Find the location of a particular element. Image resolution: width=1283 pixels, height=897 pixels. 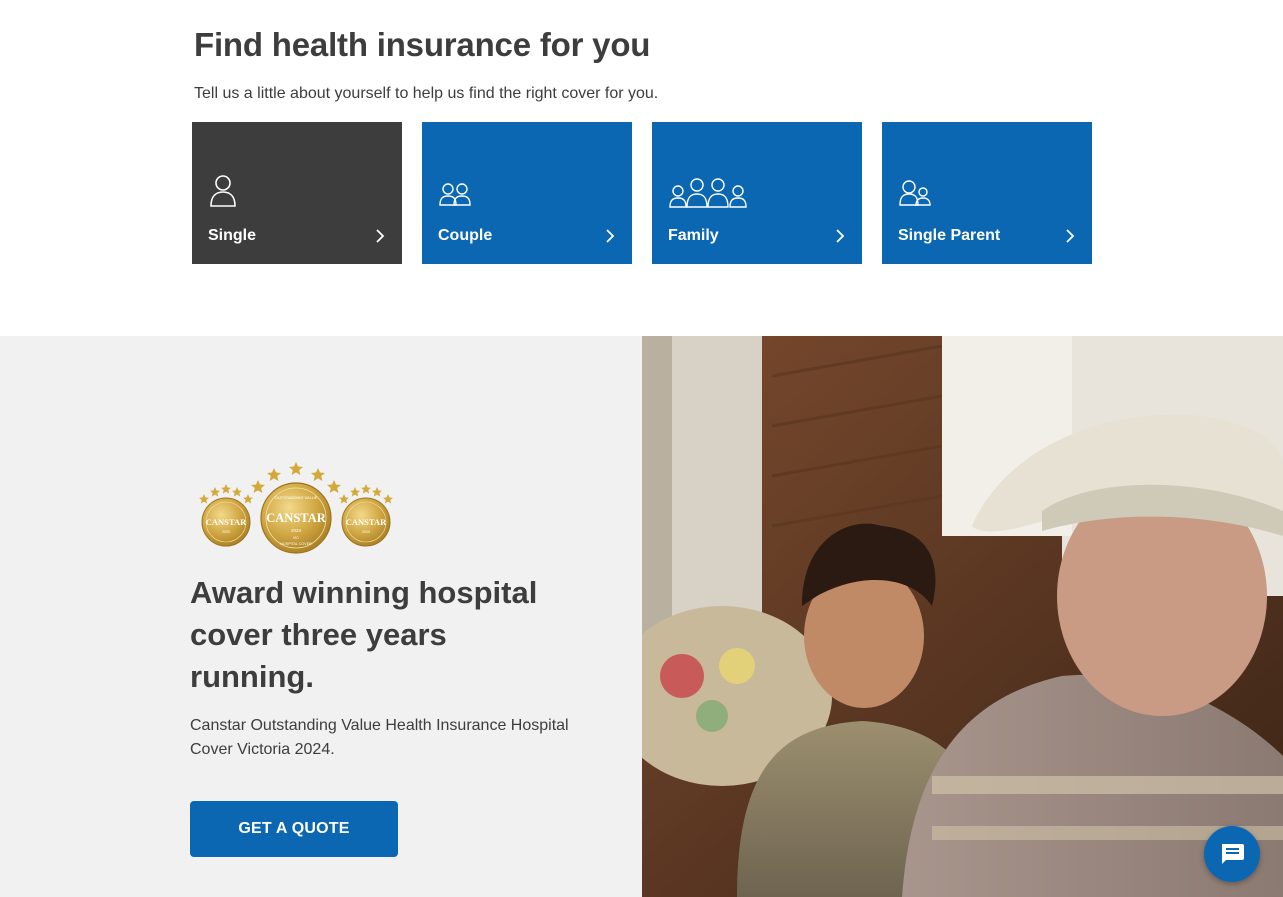

svg-text: VIC is located at coordinates (296, 538).